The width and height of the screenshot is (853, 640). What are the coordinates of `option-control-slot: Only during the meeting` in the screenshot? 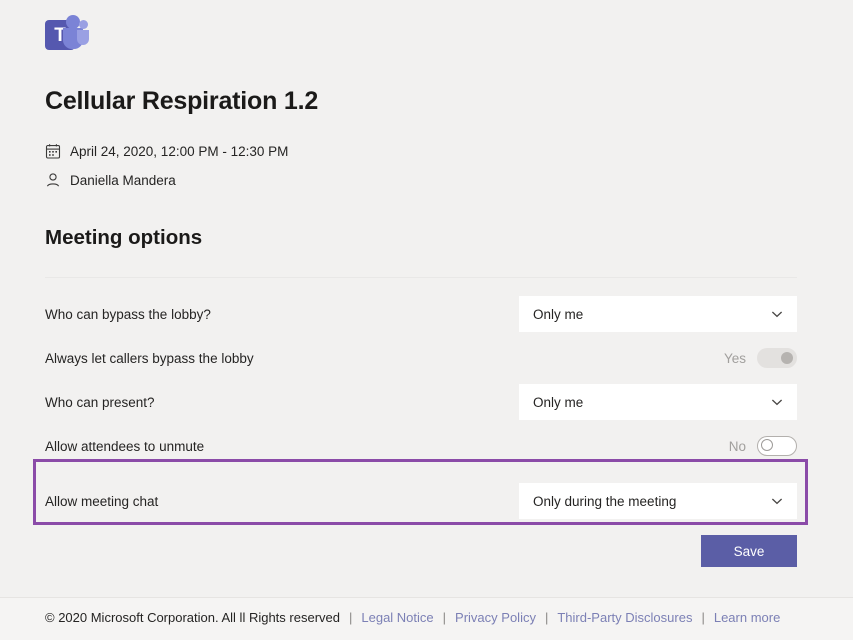 It's located at (658, 501).